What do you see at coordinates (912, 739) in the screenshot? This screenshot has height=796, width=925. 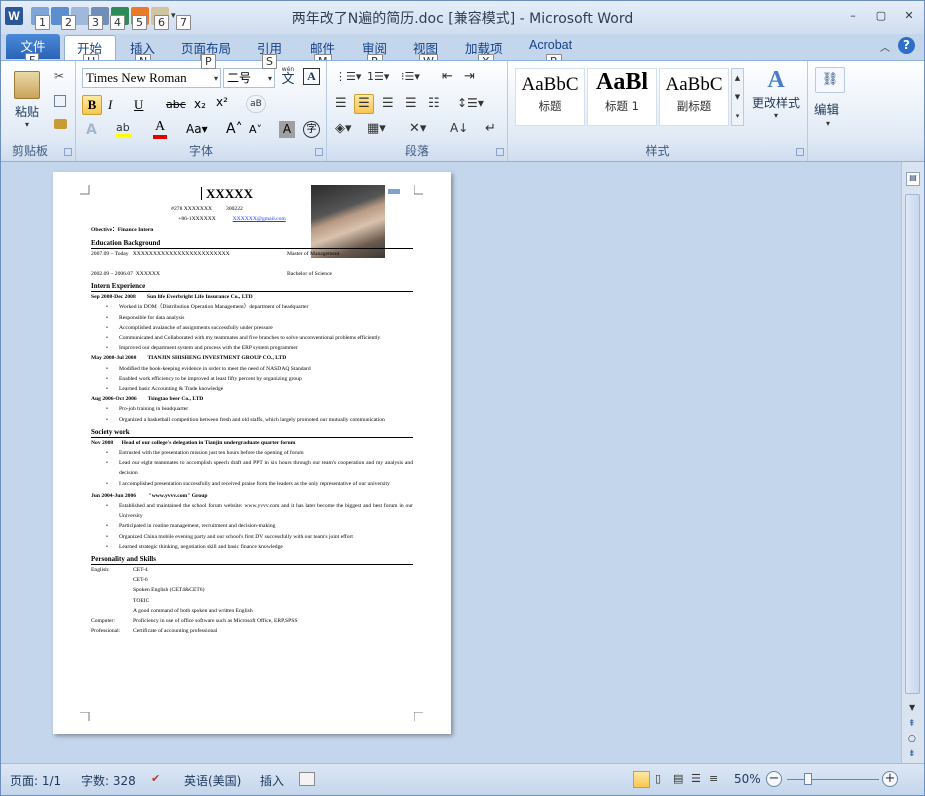 I see `browse-object-icon: ○` at bounding box center [912, 739].